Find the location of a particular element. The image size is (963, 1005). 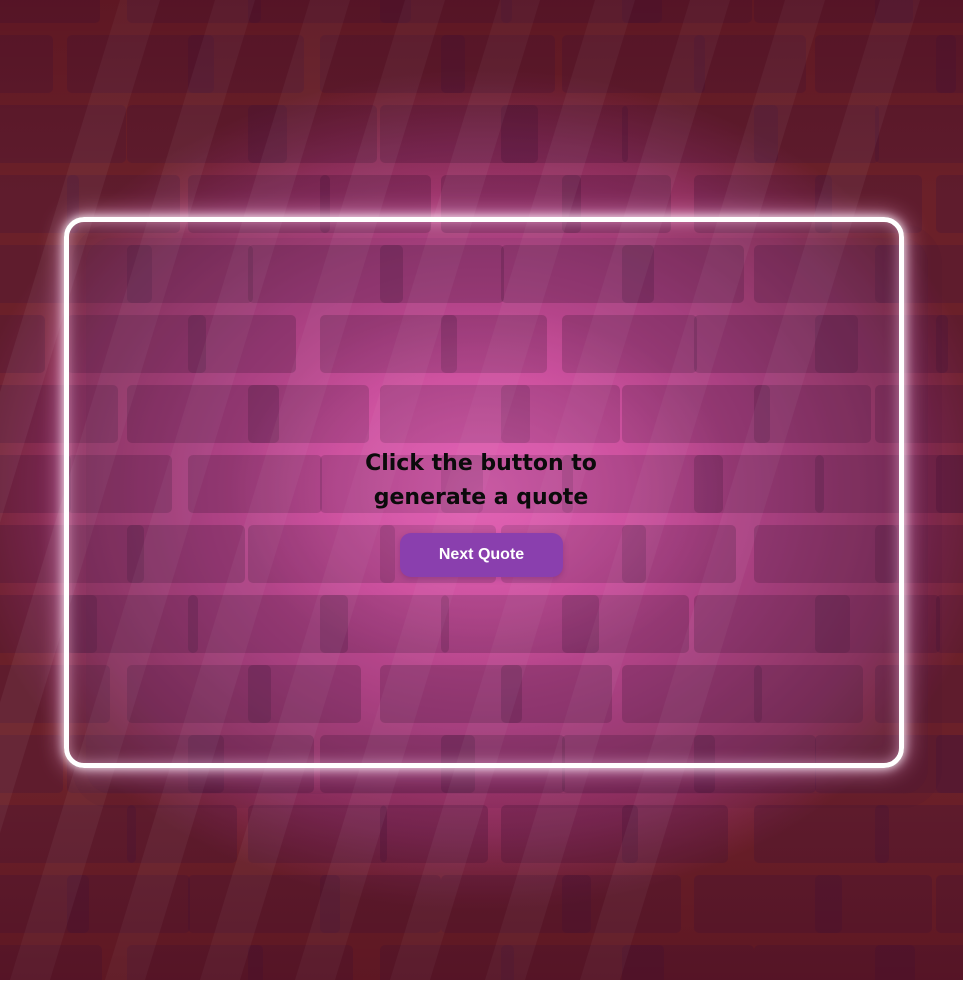

next-quote-button: Next Quote is located at coordinates (481, 555).